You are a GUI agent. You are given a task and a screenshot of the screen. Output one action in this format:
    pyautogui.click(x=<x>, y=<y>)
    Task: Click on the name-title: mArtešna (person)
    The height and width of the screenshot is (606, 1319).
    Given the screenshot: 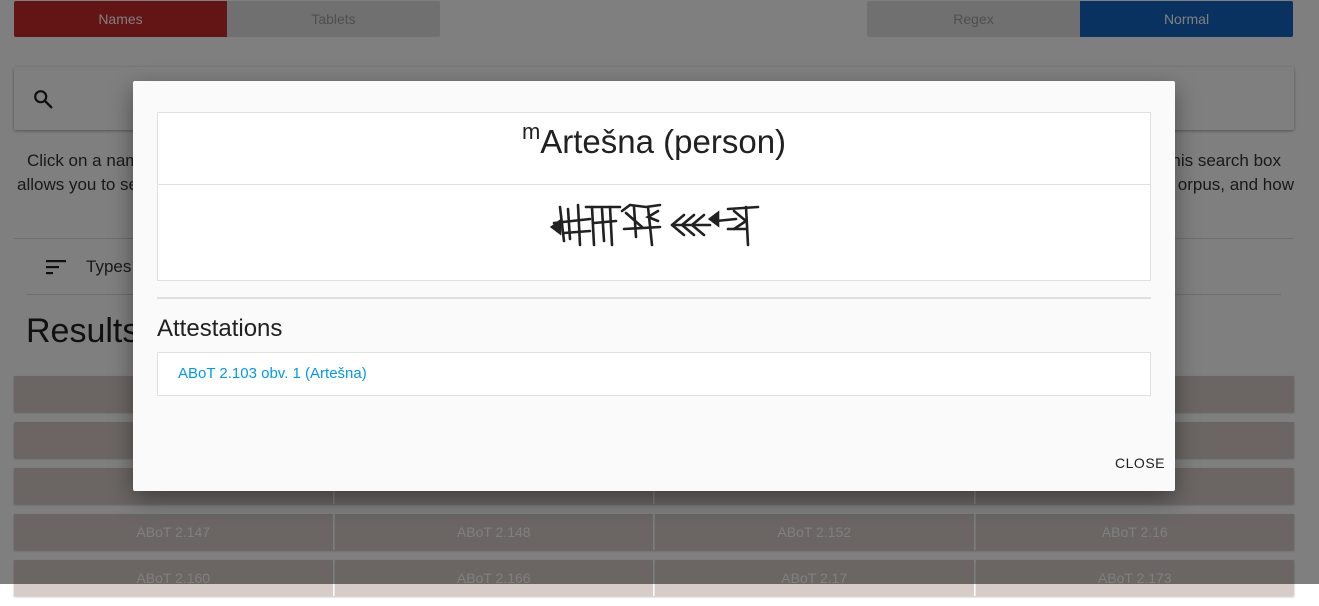 What is the action you would take?
    pyautogui.click(x=654, y=149)
    